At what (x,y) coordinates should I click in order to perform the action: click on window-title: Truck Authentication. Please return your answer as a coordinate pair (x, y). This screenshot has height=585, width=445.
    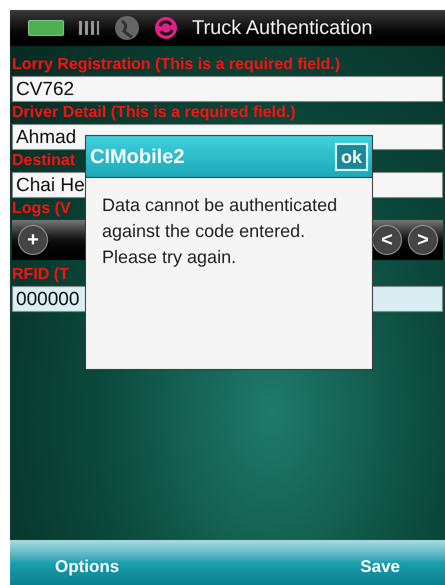
    Looking at the image, I should click on (282, 28).